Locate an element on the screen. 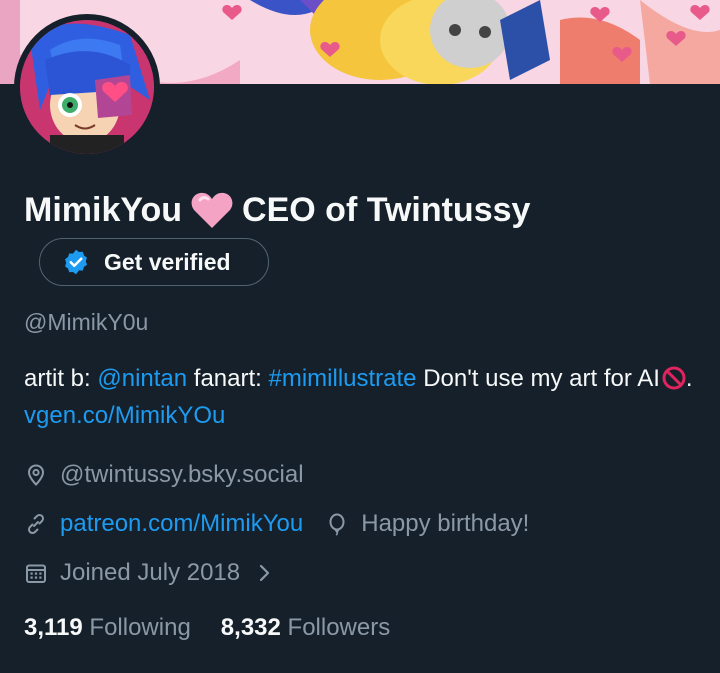  get-verified-button: Get verified is located at coordinates (154, 262).